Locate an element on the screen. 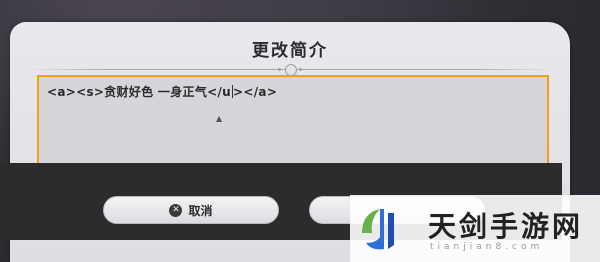 This screenshot has width=600, height=262. watermark-logo-icon is located at coordinates (378, 229).